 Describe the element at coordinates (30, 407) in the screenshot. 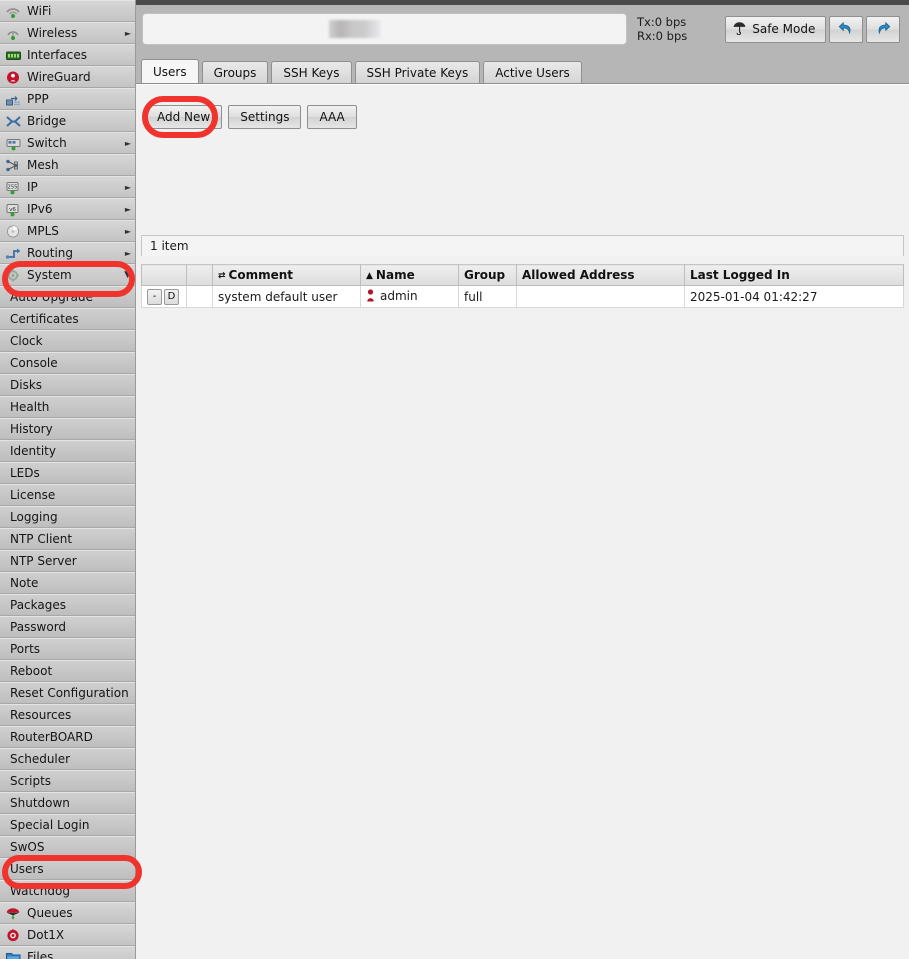

I see `sidebar-item-label: Health` at that location.